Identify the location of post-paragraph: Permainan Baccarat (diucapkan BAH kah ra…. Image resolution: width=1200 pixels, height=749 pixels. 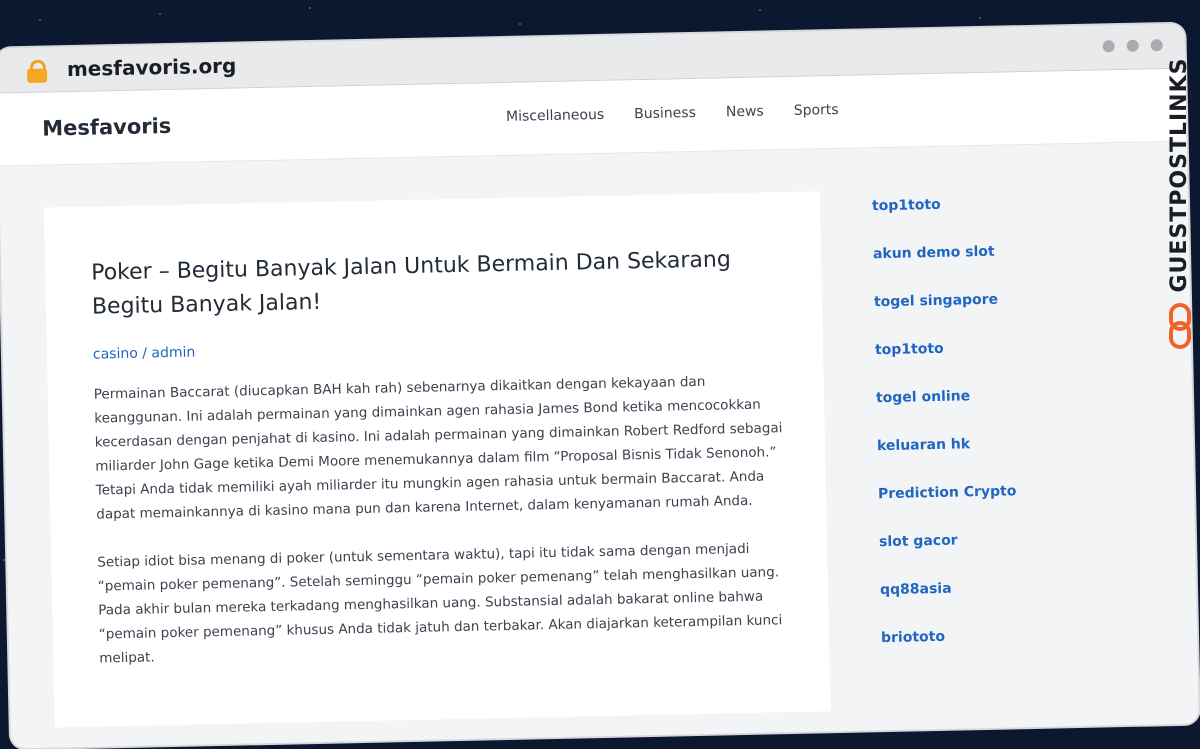
(438, 448).